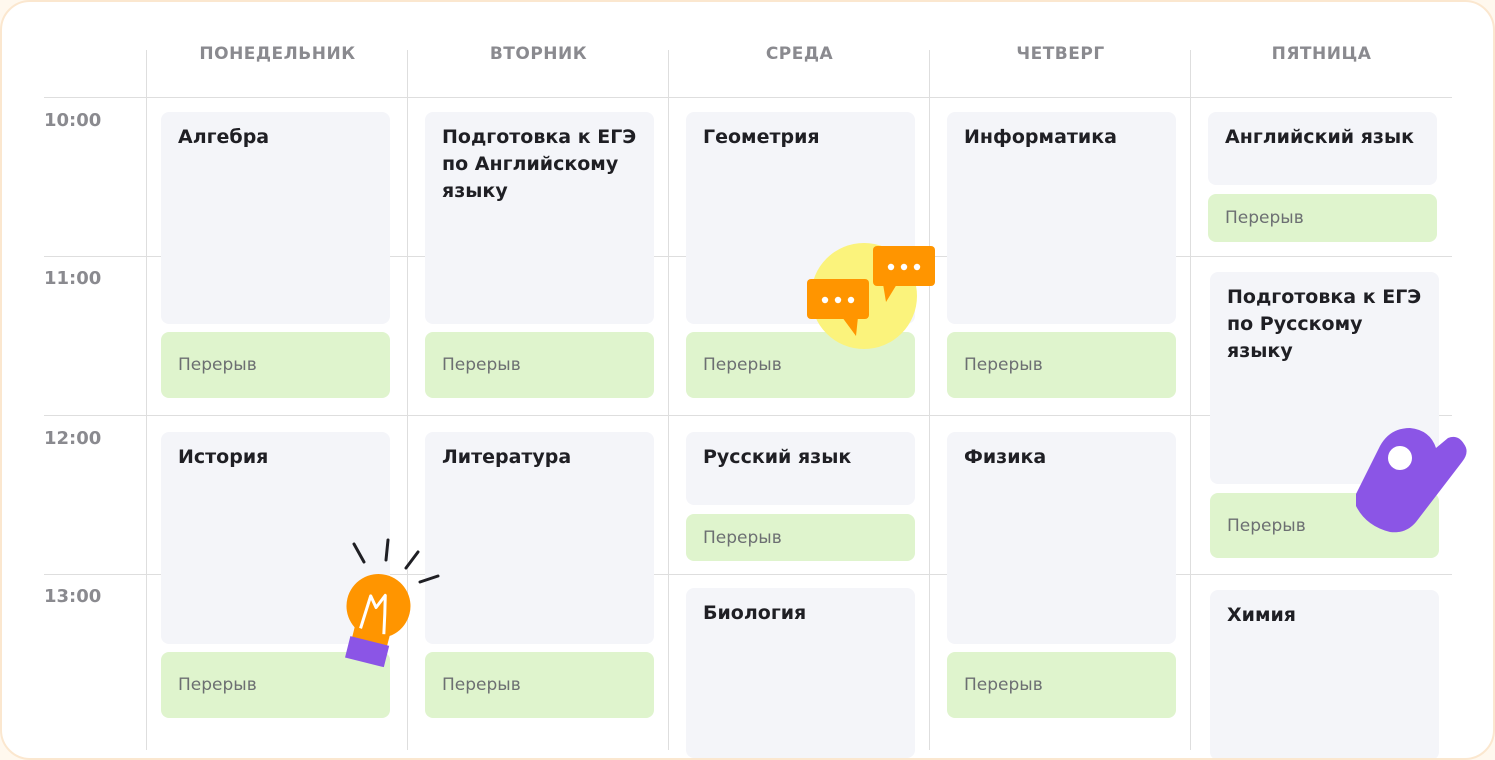  Describe the element at coordinates (73, 278) in the screenshot. I see `time-label: 11:00` at that location.